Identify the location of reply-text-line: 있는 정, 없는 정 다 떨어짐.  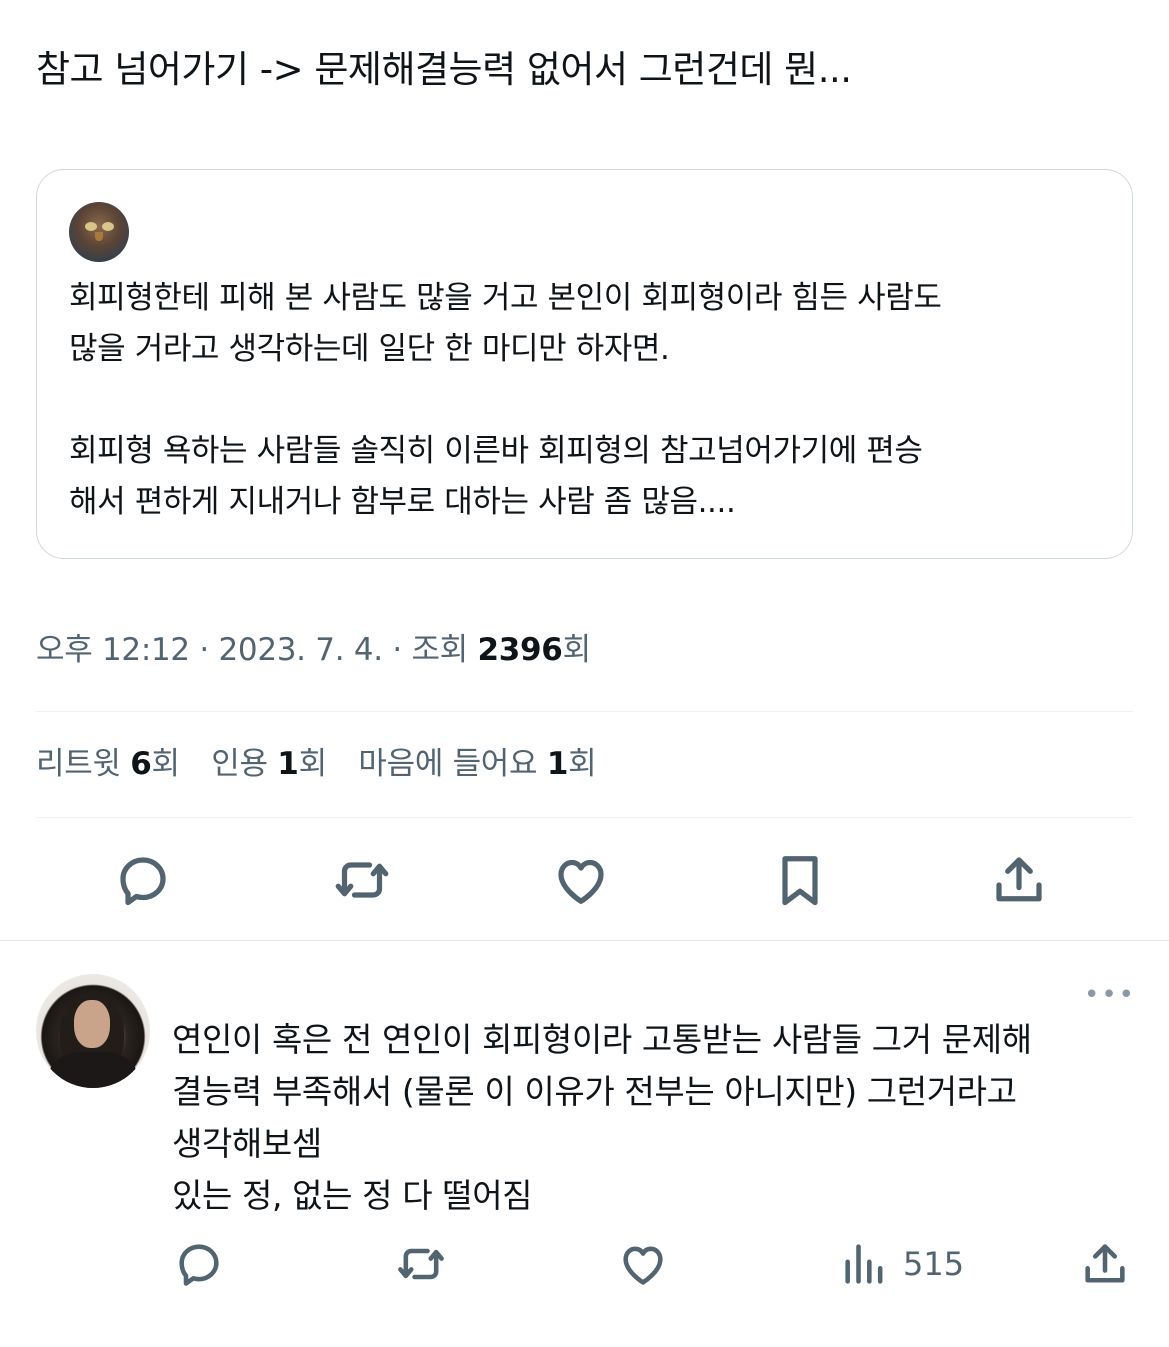
(352, 1195).